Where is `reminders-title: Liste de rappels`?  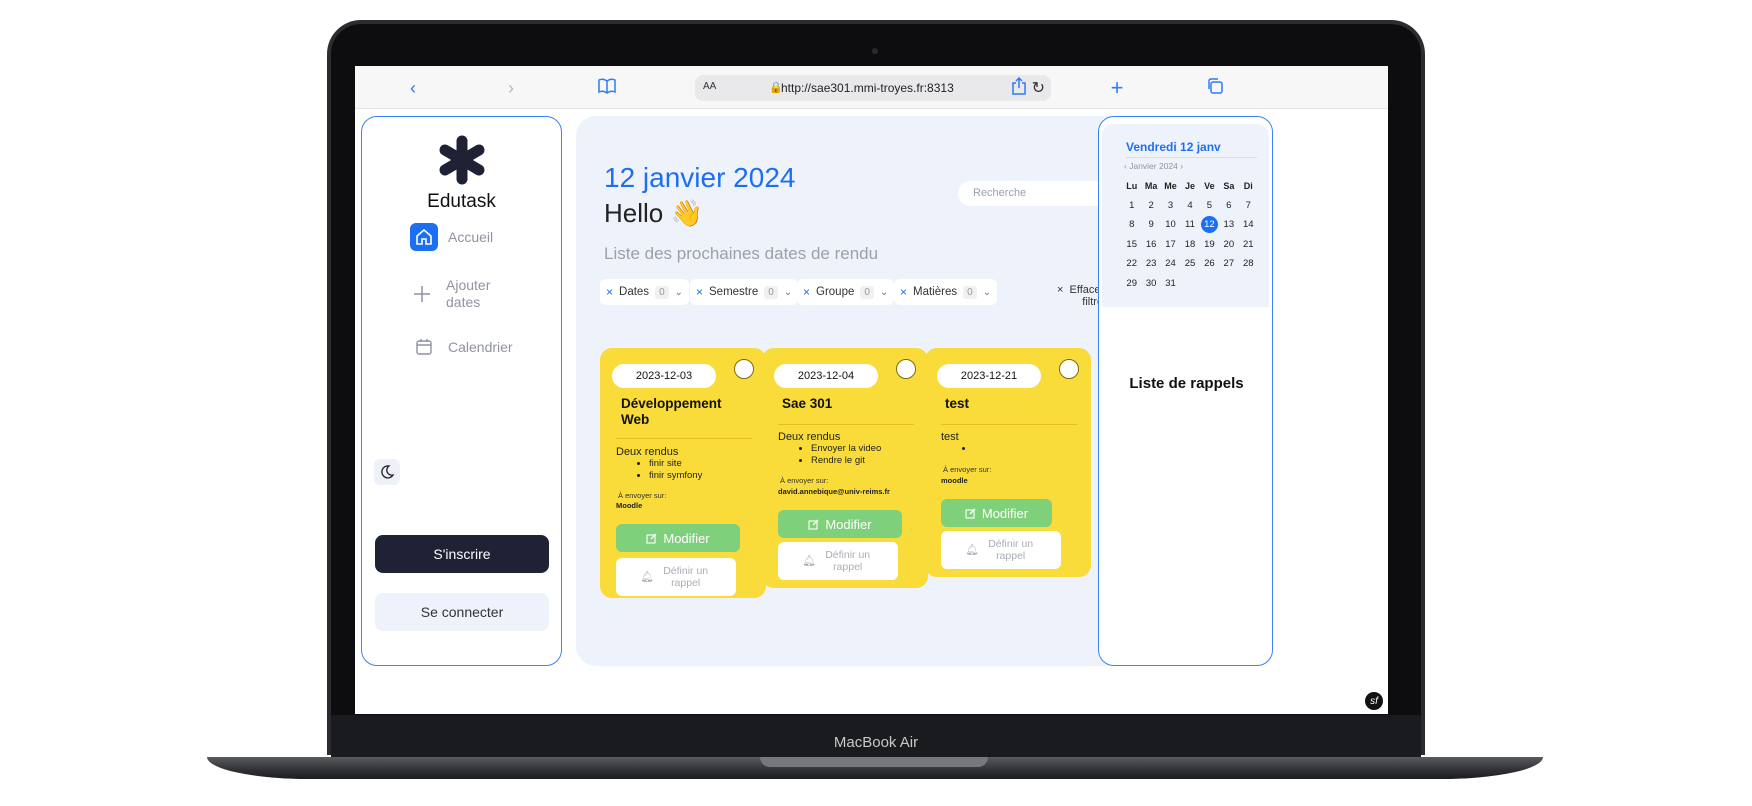
reminders-title: Liste de rappels is located at coordinates (1186, 383).